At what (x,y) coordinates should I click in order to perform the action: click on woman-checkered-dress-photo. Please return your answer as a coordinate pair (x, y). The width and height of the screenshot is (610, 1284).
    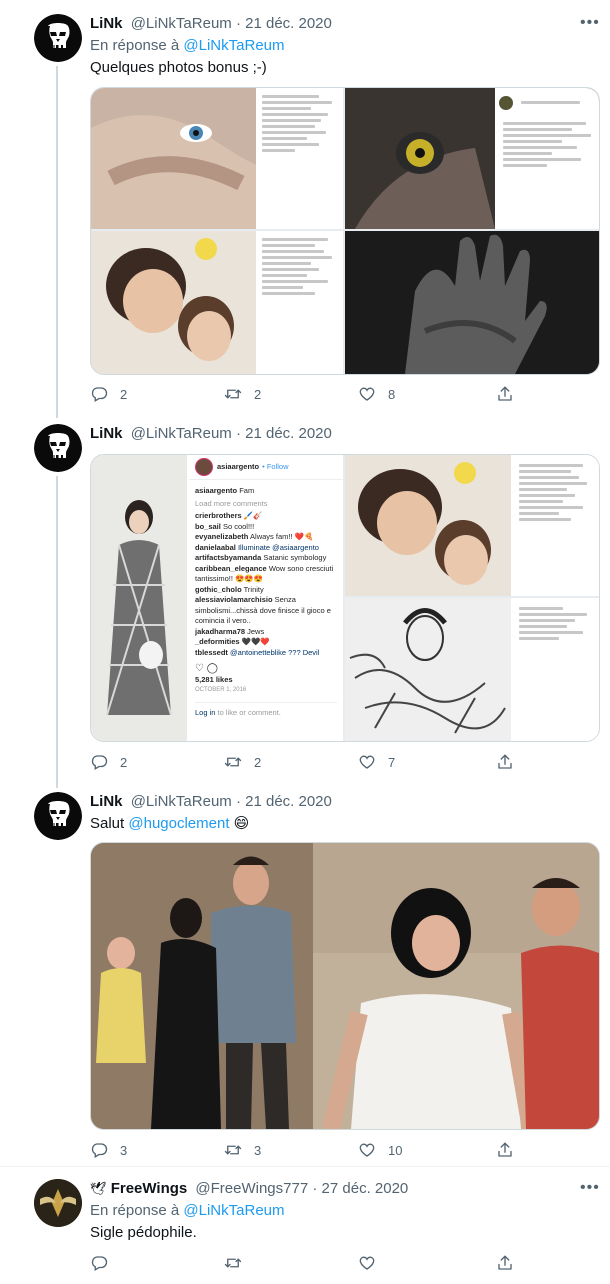
    Looking at the image, I should click on (139, 598).